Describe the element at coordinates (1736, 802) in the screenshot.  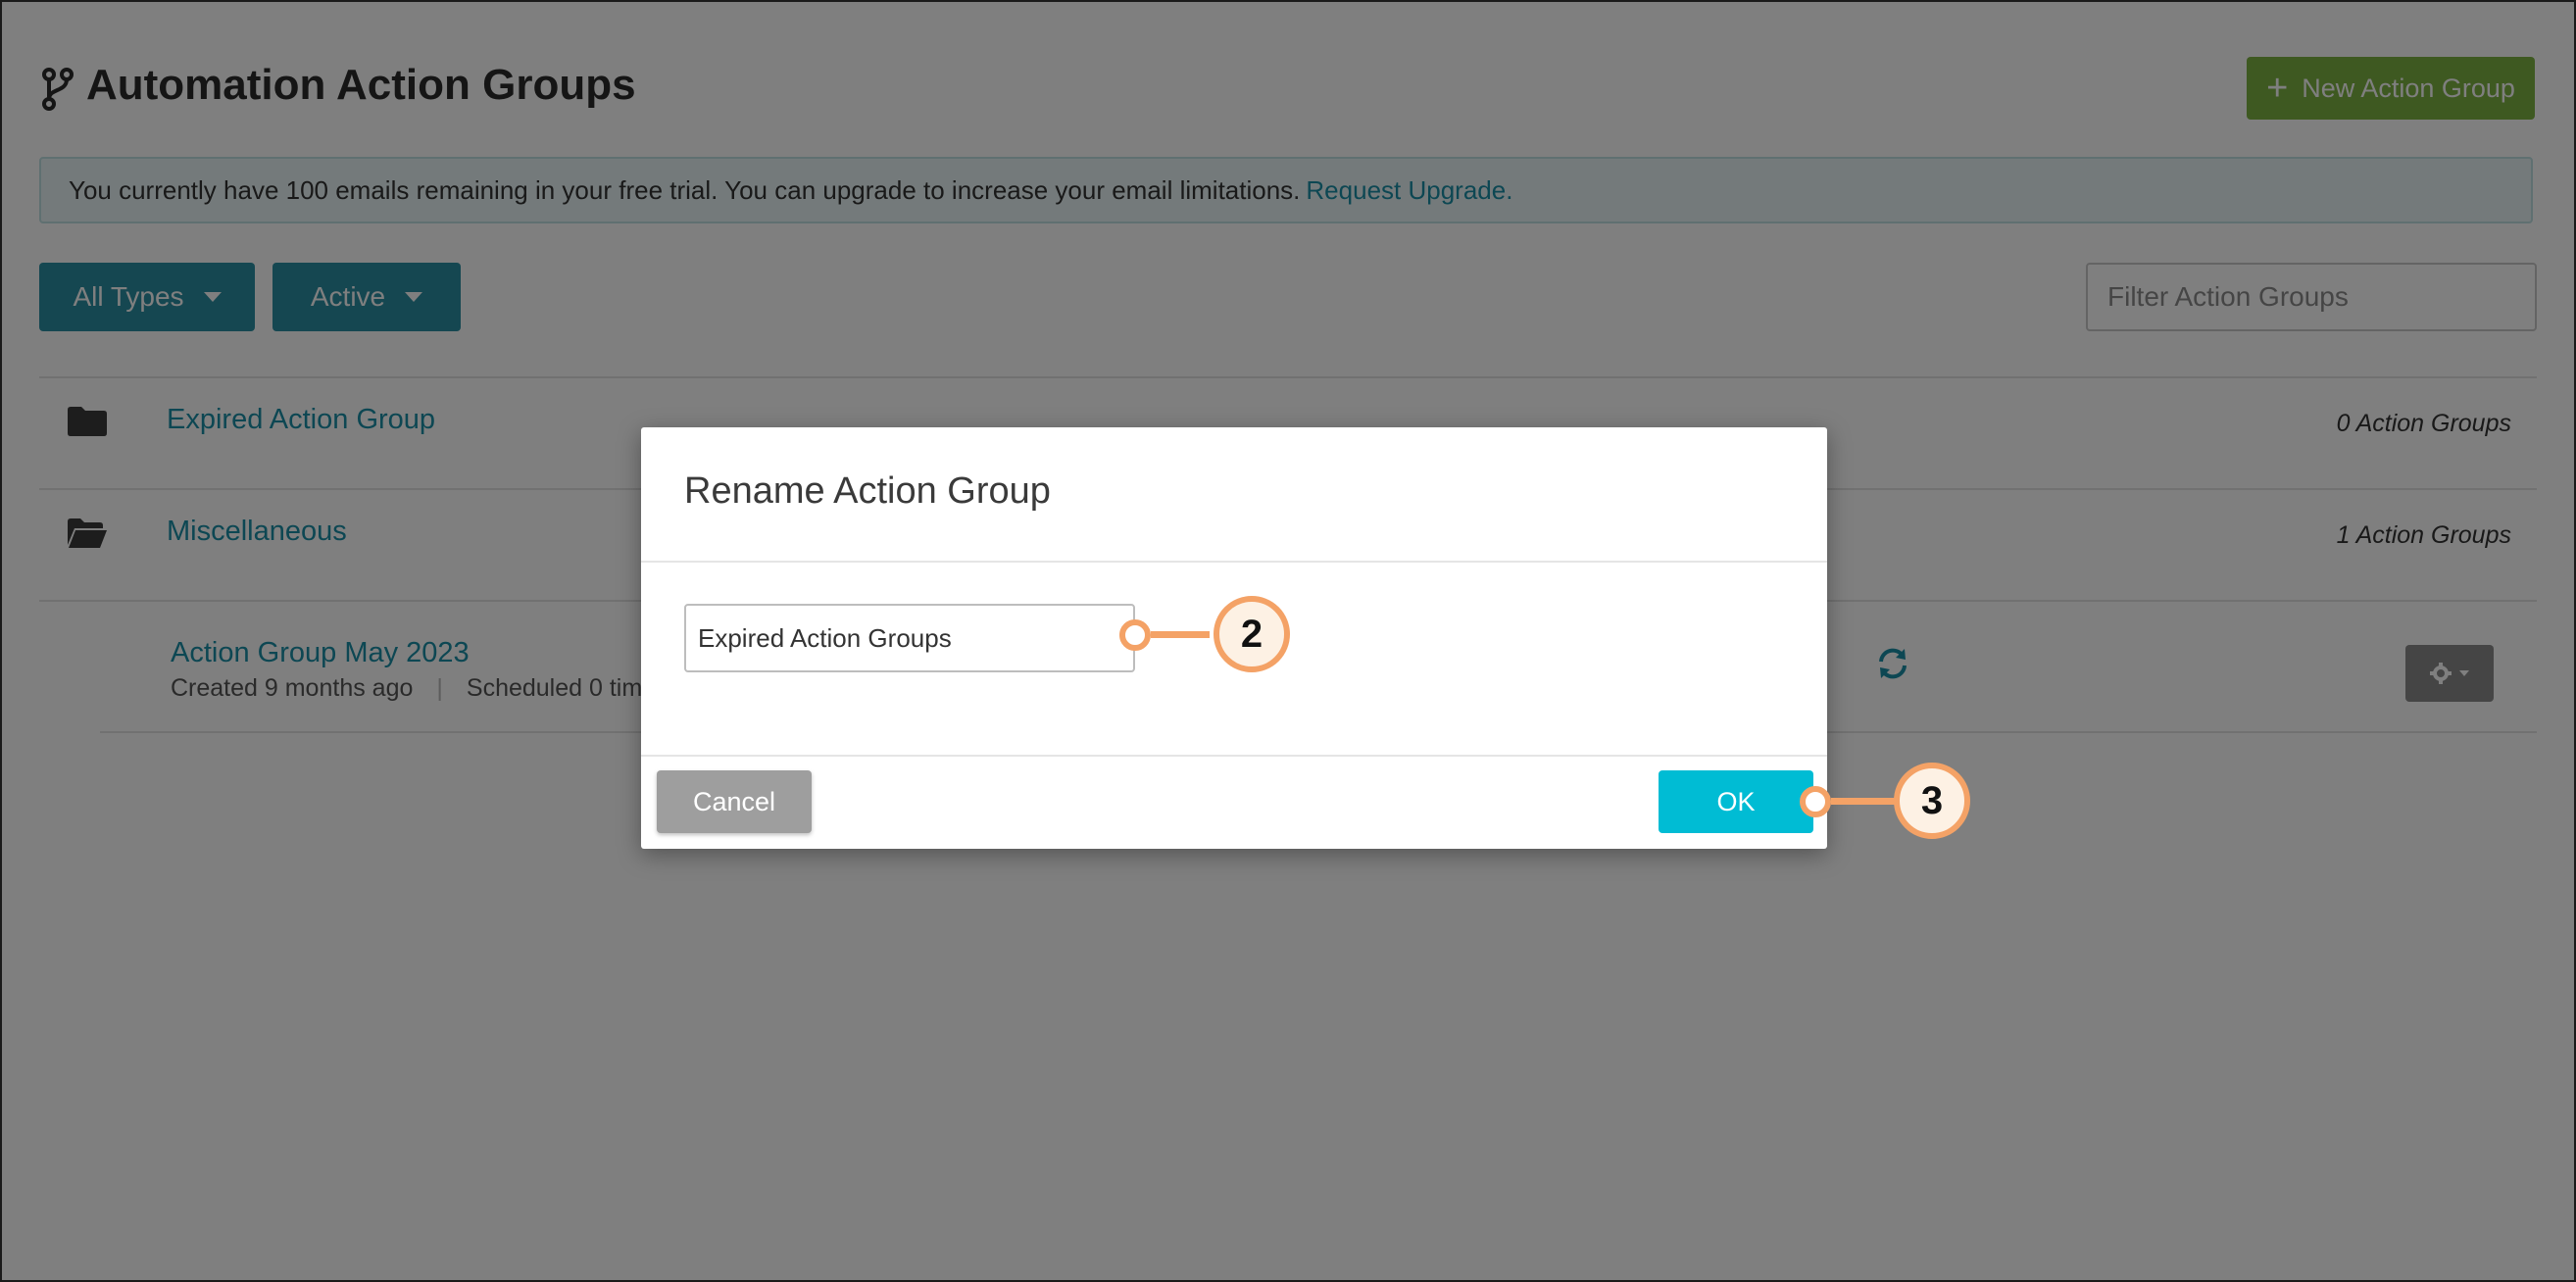
I see `ok-button: OK` at that location.